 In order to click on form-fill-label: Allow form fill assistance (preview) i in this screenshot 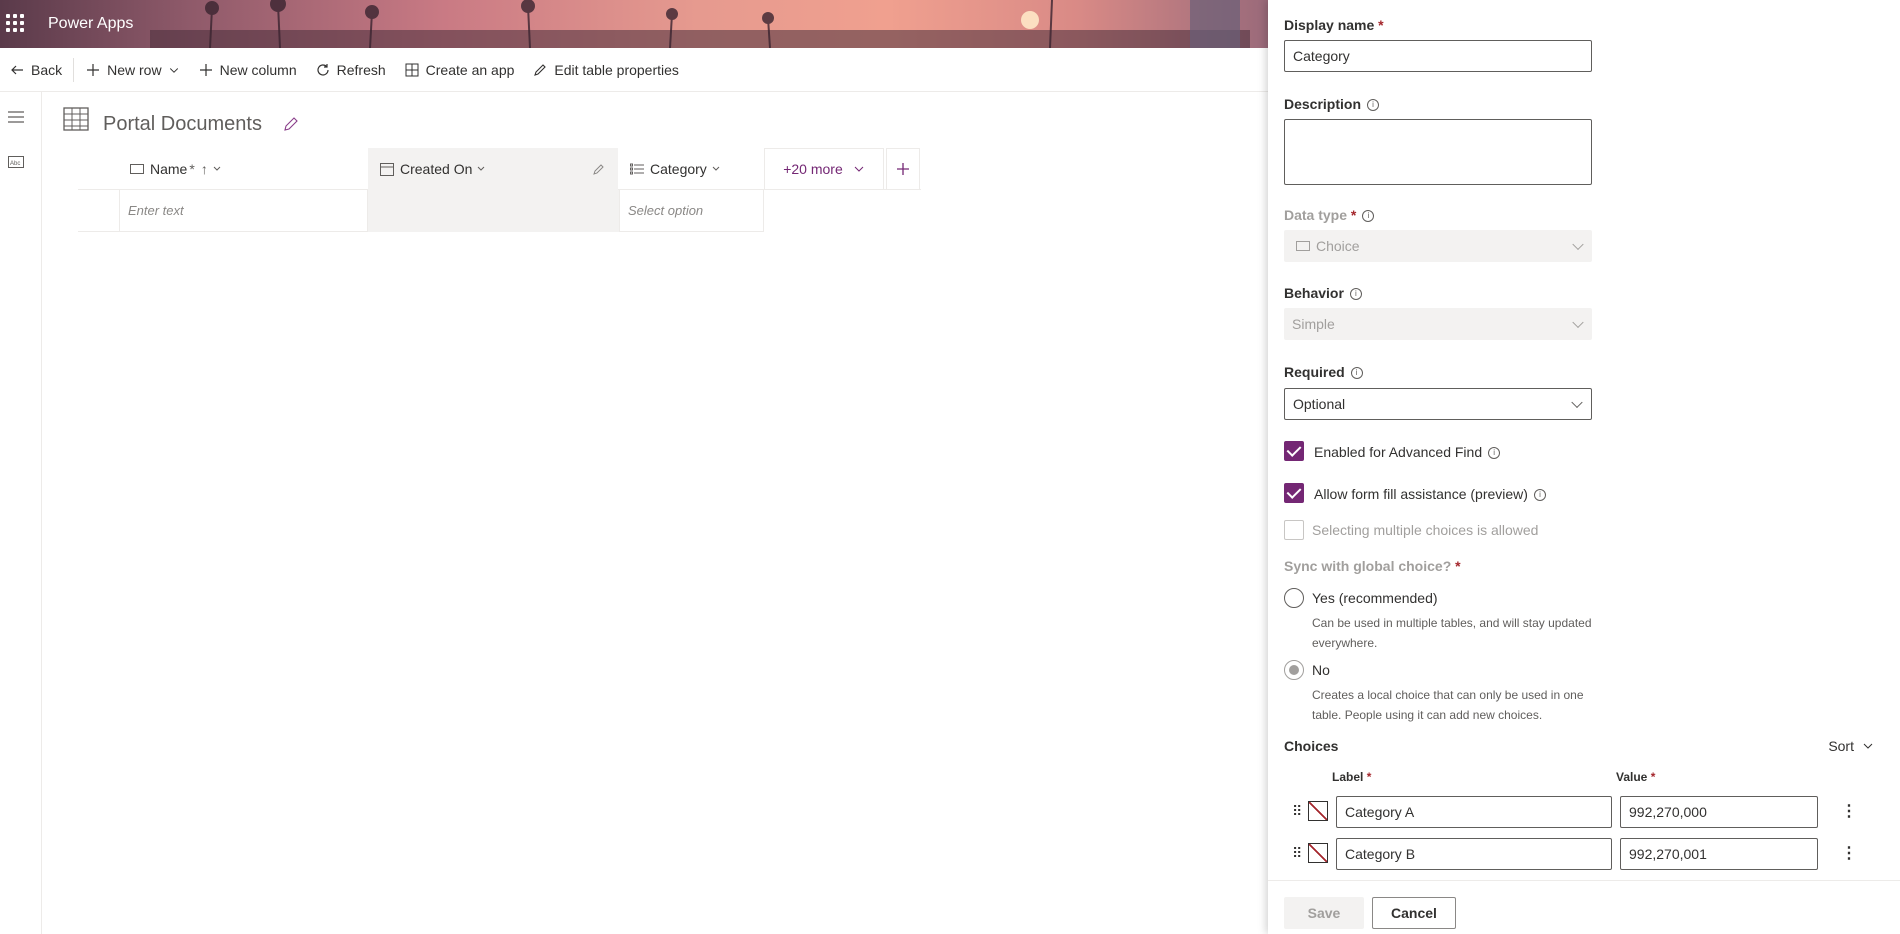, I will do `click(1430, 494)`.